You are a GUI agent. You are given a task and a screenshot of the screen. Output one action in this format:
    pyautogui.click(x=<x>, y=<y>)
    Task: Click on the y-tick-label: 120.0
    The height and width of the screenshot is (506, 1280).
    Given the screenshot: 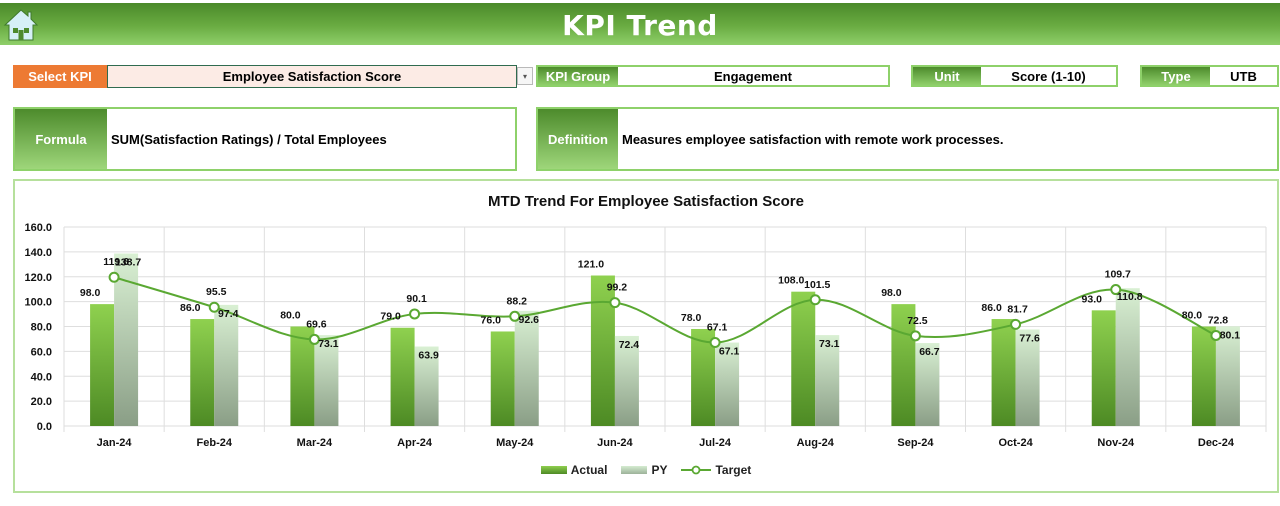 What is the action you would take?
    pyautogui.click(x=38, y=278)
    